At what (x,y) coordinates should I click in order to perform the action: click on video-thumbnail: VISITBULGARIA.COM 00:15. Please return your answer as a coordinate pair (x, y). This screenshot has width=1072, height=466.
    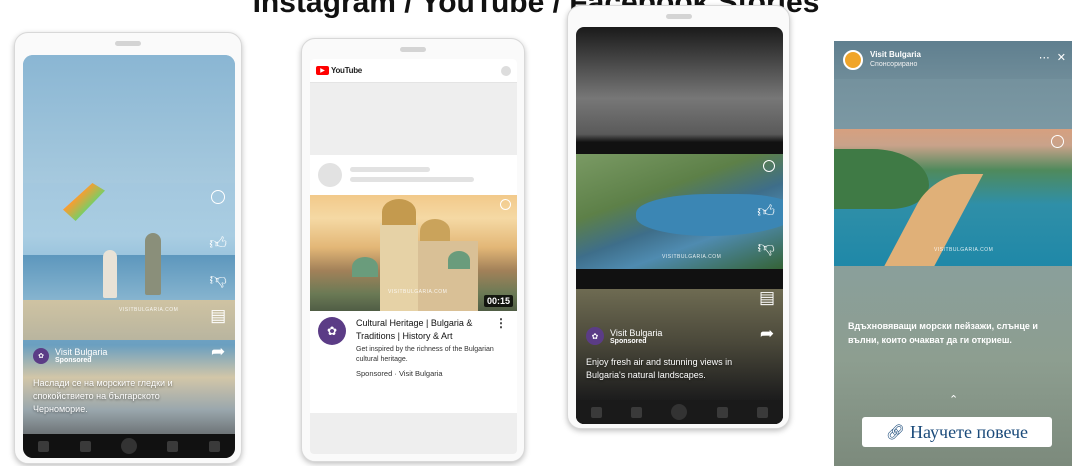
    Looking at the image, I should click on (413, 253).